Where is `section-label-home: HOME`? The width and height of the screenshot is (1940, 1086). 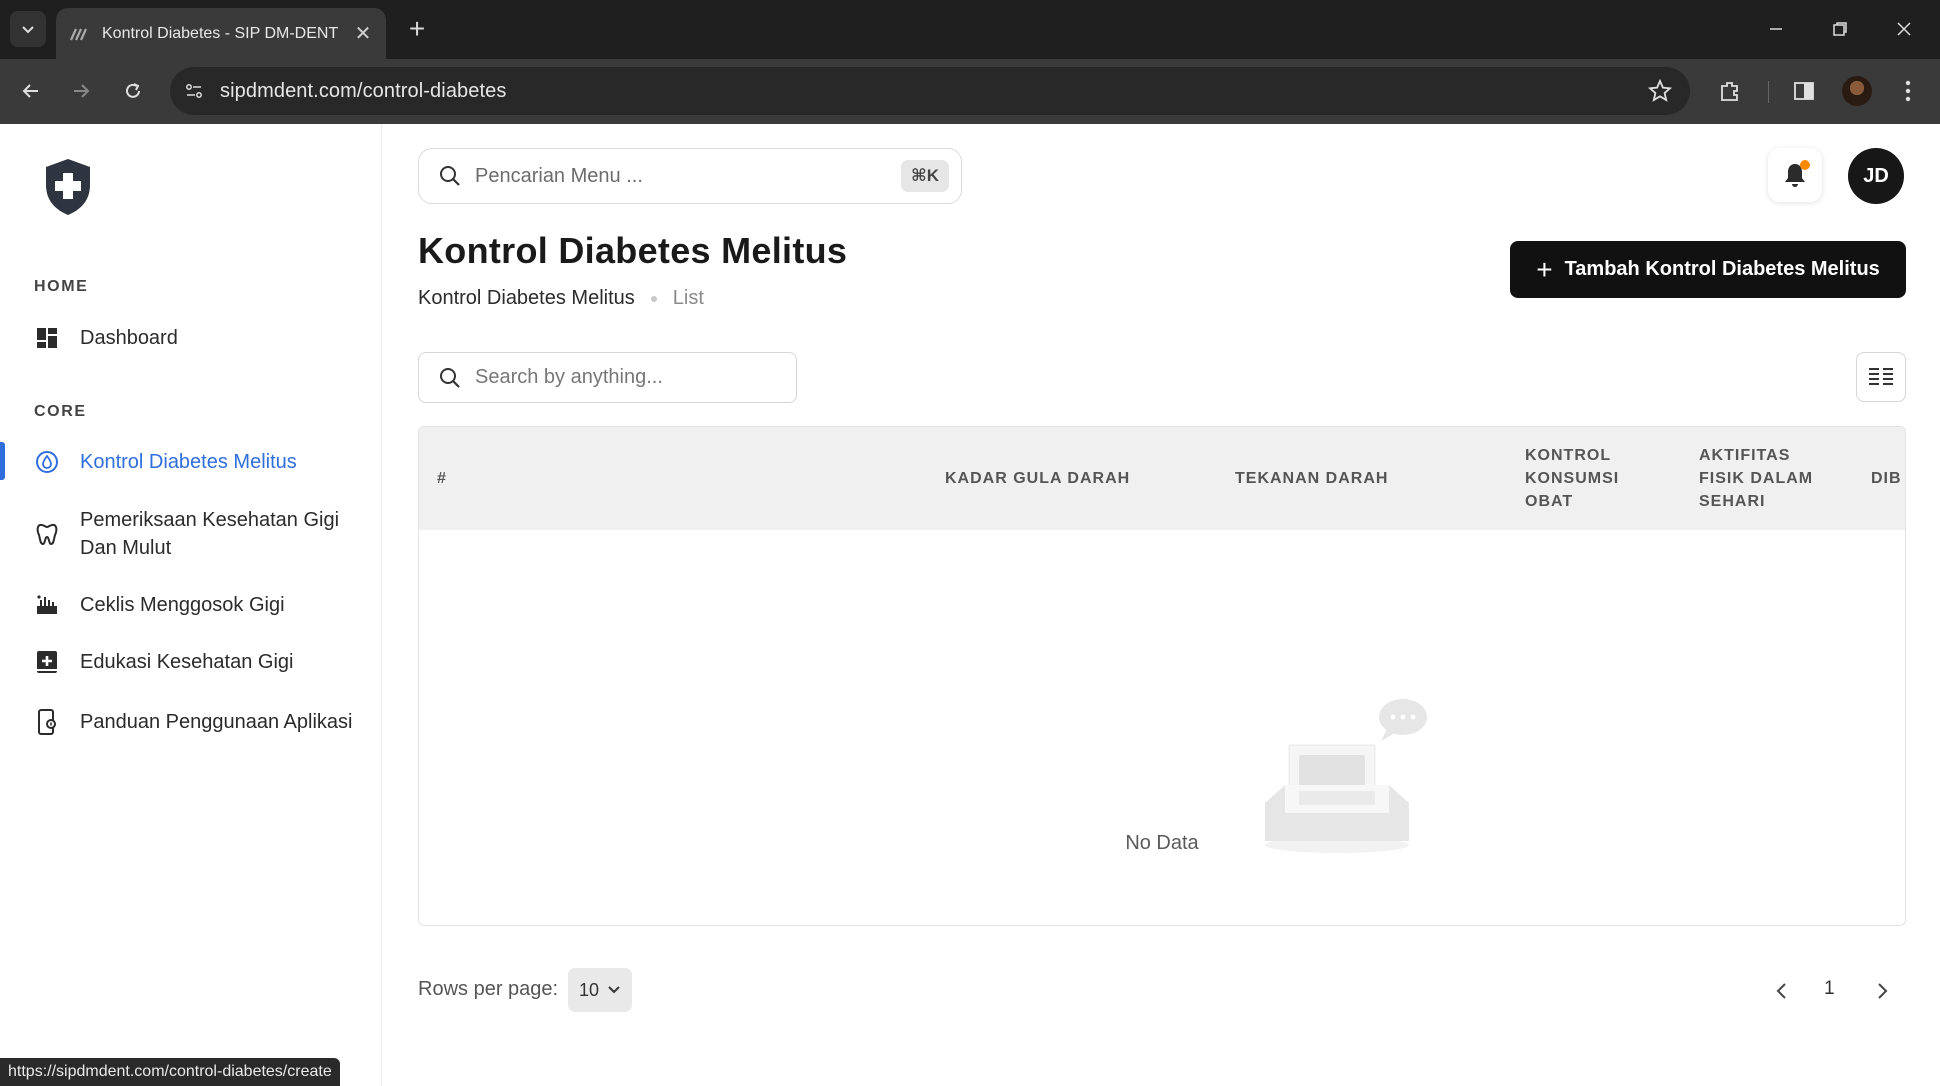 section-label-home: HOME is located at coordinates (61, 286).